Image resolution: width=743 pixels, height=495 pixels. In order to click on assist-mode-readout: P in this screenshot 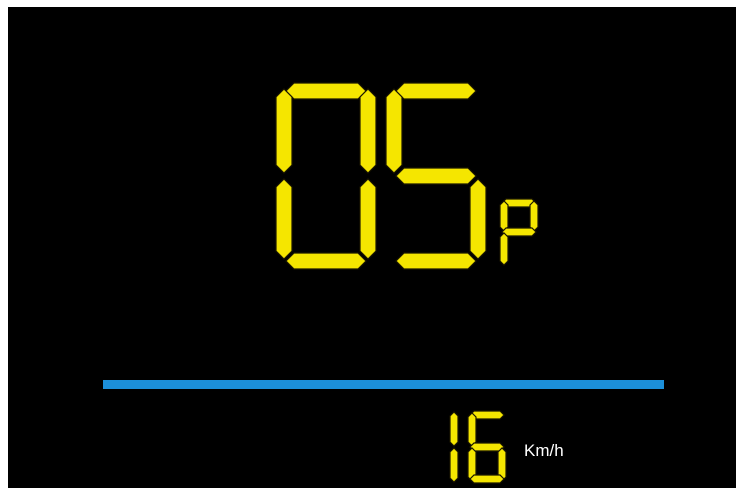, I will do `click(521, 232)`.